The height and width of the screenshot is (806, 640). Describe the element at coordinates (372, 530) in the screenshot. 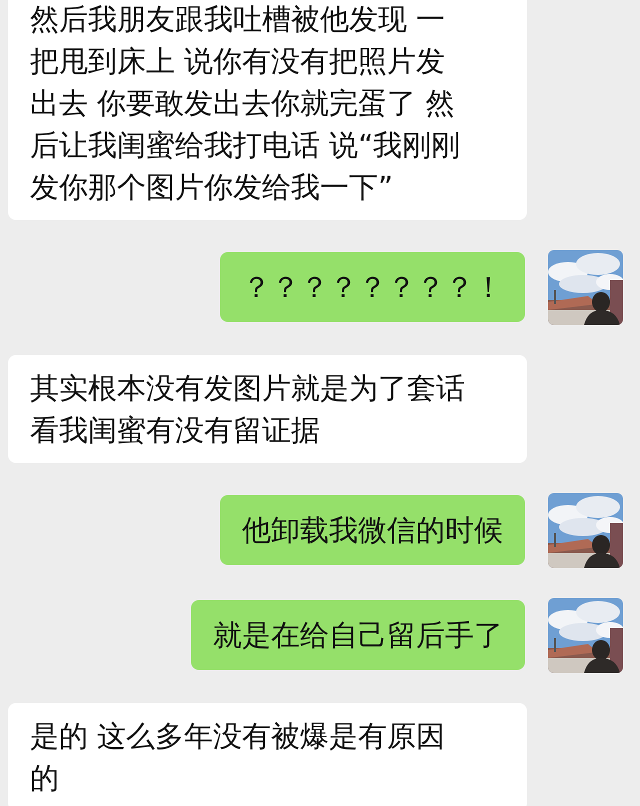

I see `message-bubble: 他卸载我微信的时候` at that location.